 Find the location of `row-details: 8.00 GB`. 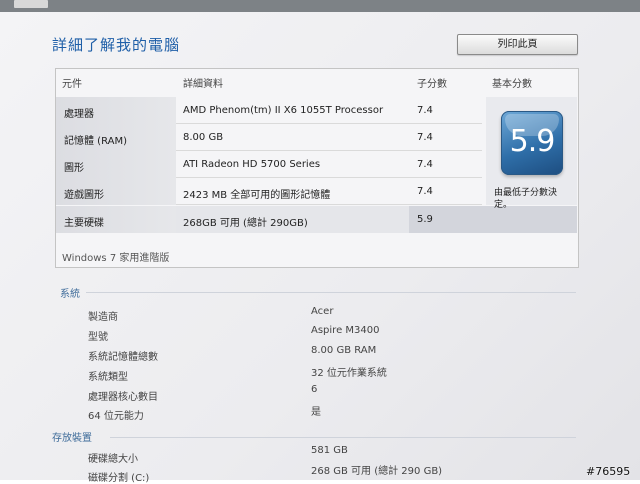

row-details: 8.00 GB is located at coordinates (203, 137).